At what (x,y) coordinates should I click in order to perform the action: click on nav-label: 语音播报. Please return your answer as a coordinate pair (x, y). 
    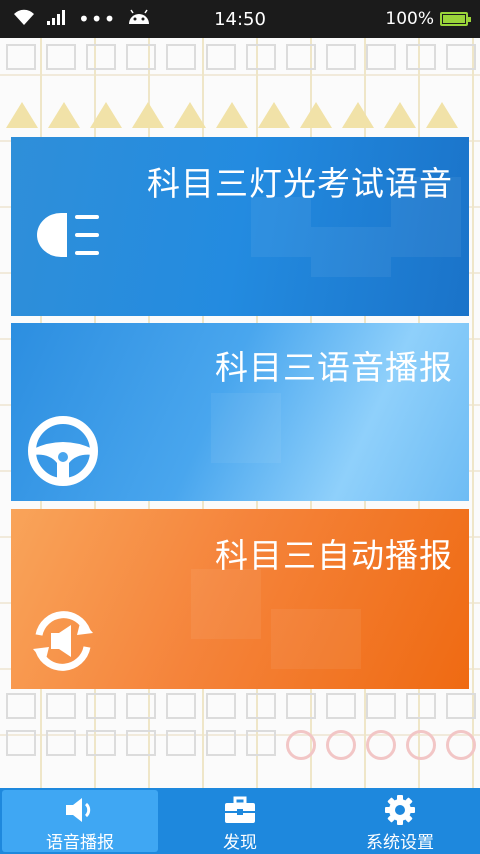
    Looking at the image, I should click on (80, 843).